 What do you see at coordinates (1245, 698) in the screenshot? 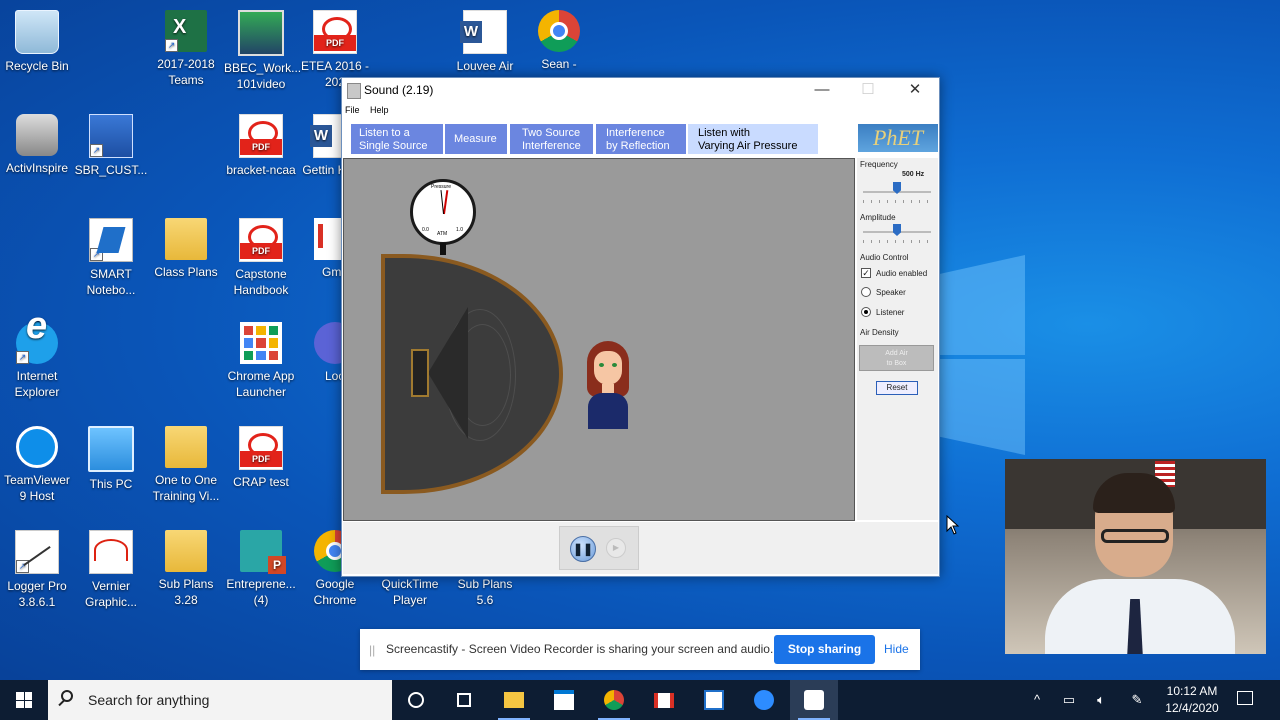
I see `notifications-icon` at bounding box center [1245, 698].